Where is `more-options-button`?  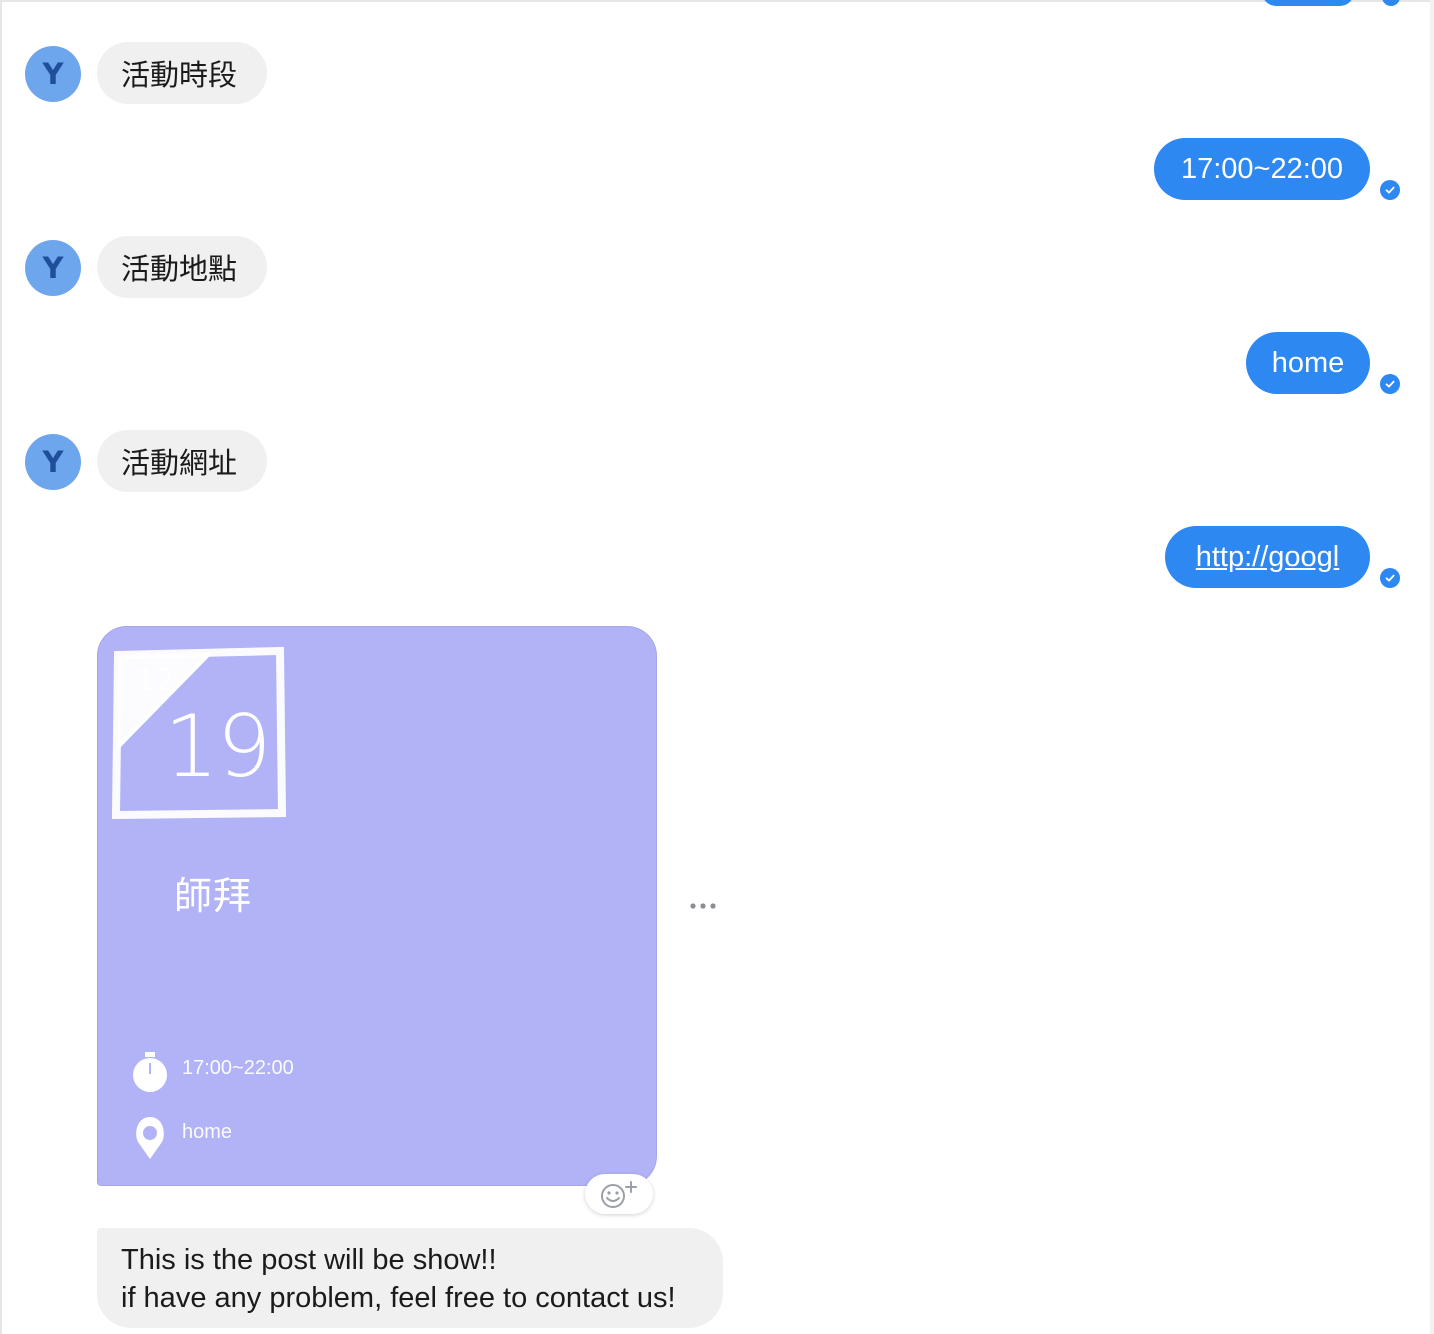 more-options-button is located at coordinates (703, 906).